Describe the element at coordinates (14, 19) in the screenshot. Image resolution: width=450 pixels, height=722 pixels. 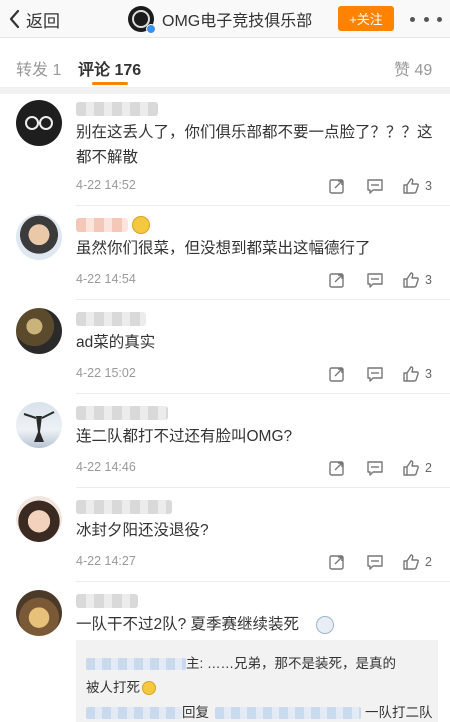
I see `chevron-left-icon` at that location.